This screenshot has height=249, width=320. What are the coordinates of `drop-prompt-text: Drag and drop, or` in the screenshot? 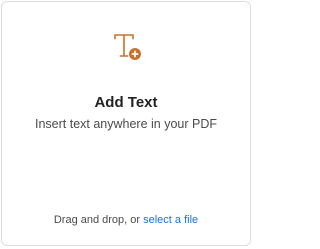 It's located at (97, 220).